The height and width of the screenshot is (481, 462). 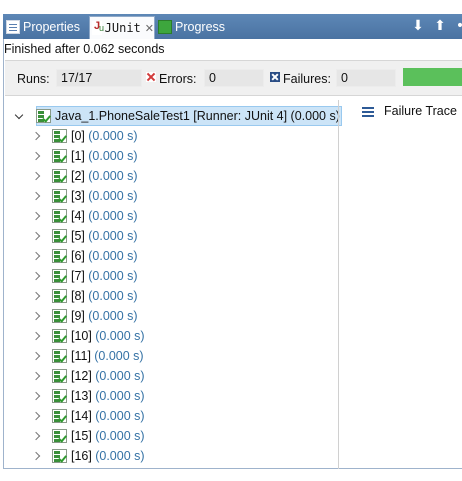 What do you see at coordinates (420, 111) in the screenshot?
I see `failure-trace-label: Failure Trace` at bounding box center [420, 111].